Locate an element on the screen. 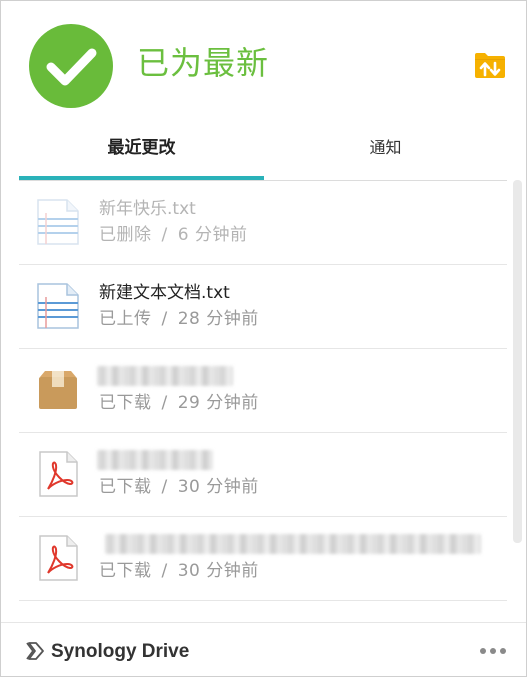  item-filename: 新建文本文档.txt is located at coordinates (164, 293).